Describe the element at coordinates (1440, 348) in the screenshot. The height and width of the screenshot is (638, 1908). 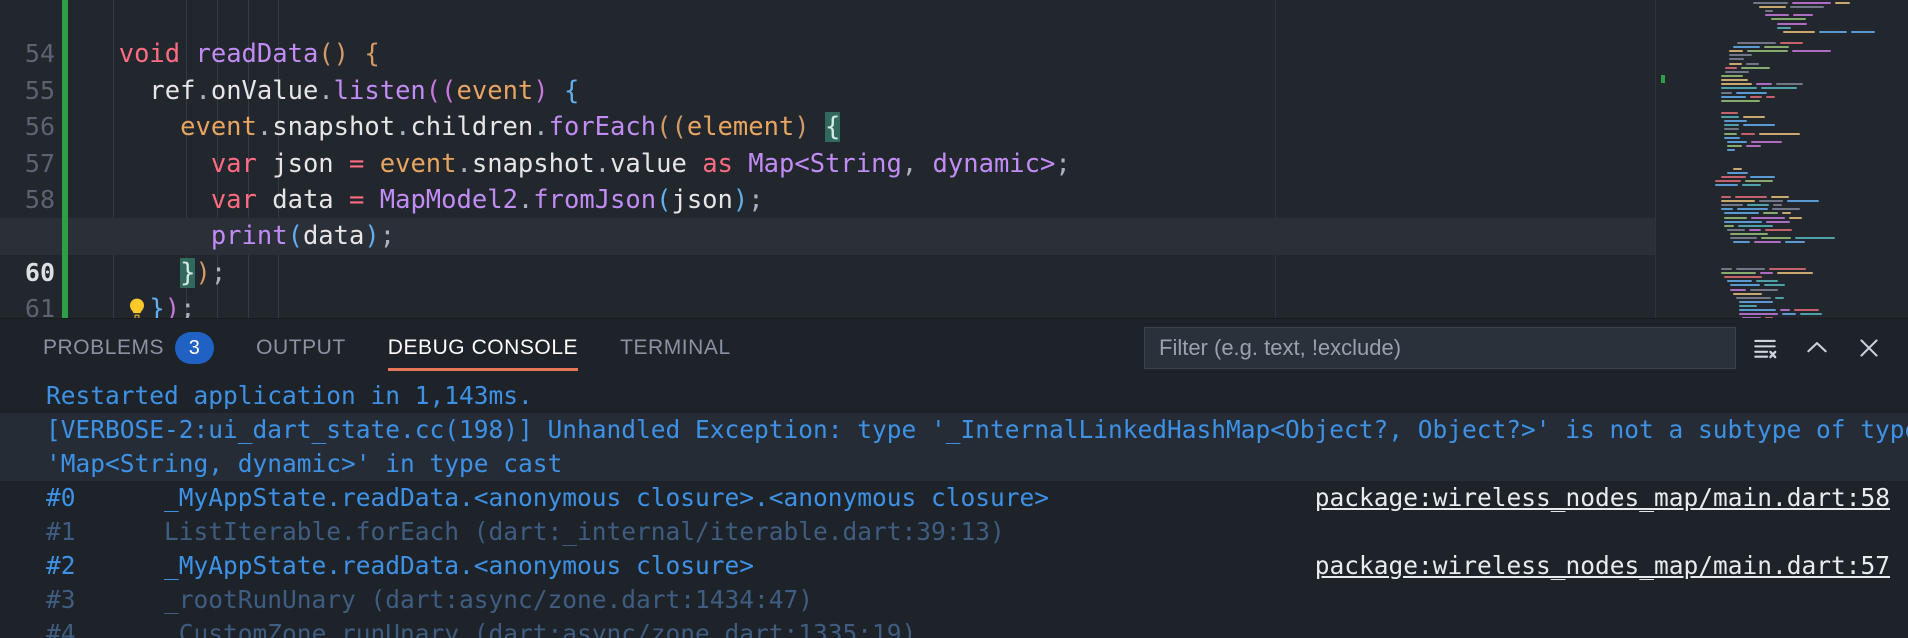
I see `console-filter-input` at that location.